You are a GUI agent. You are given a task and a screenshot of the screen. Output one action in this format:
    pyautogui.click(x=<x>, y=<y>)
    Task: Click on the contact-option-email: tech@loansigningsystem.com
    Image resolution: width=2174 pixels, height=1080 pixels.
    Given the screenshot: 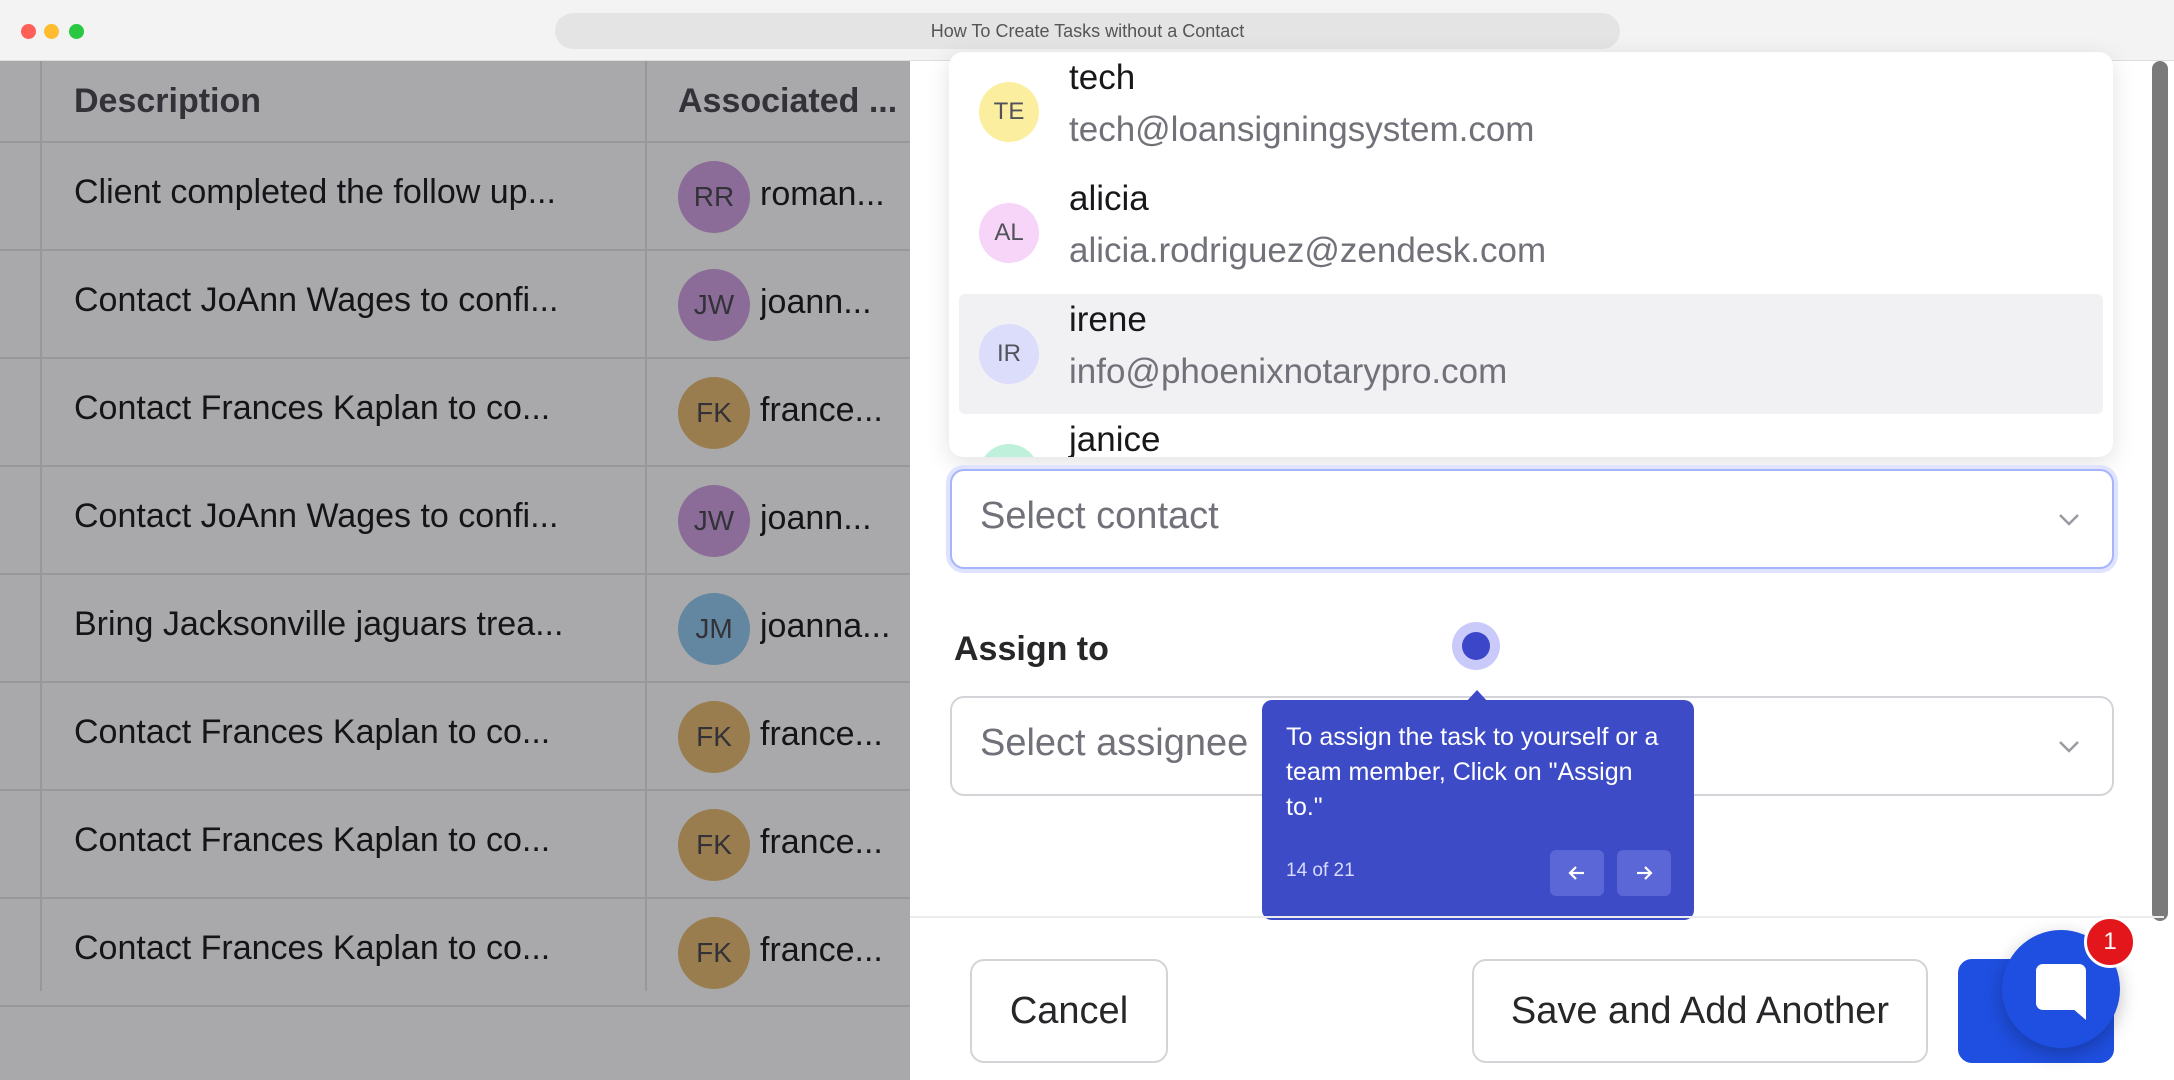 What is the action you would take?
    pyautogui.click(x=1302, y=129)
    